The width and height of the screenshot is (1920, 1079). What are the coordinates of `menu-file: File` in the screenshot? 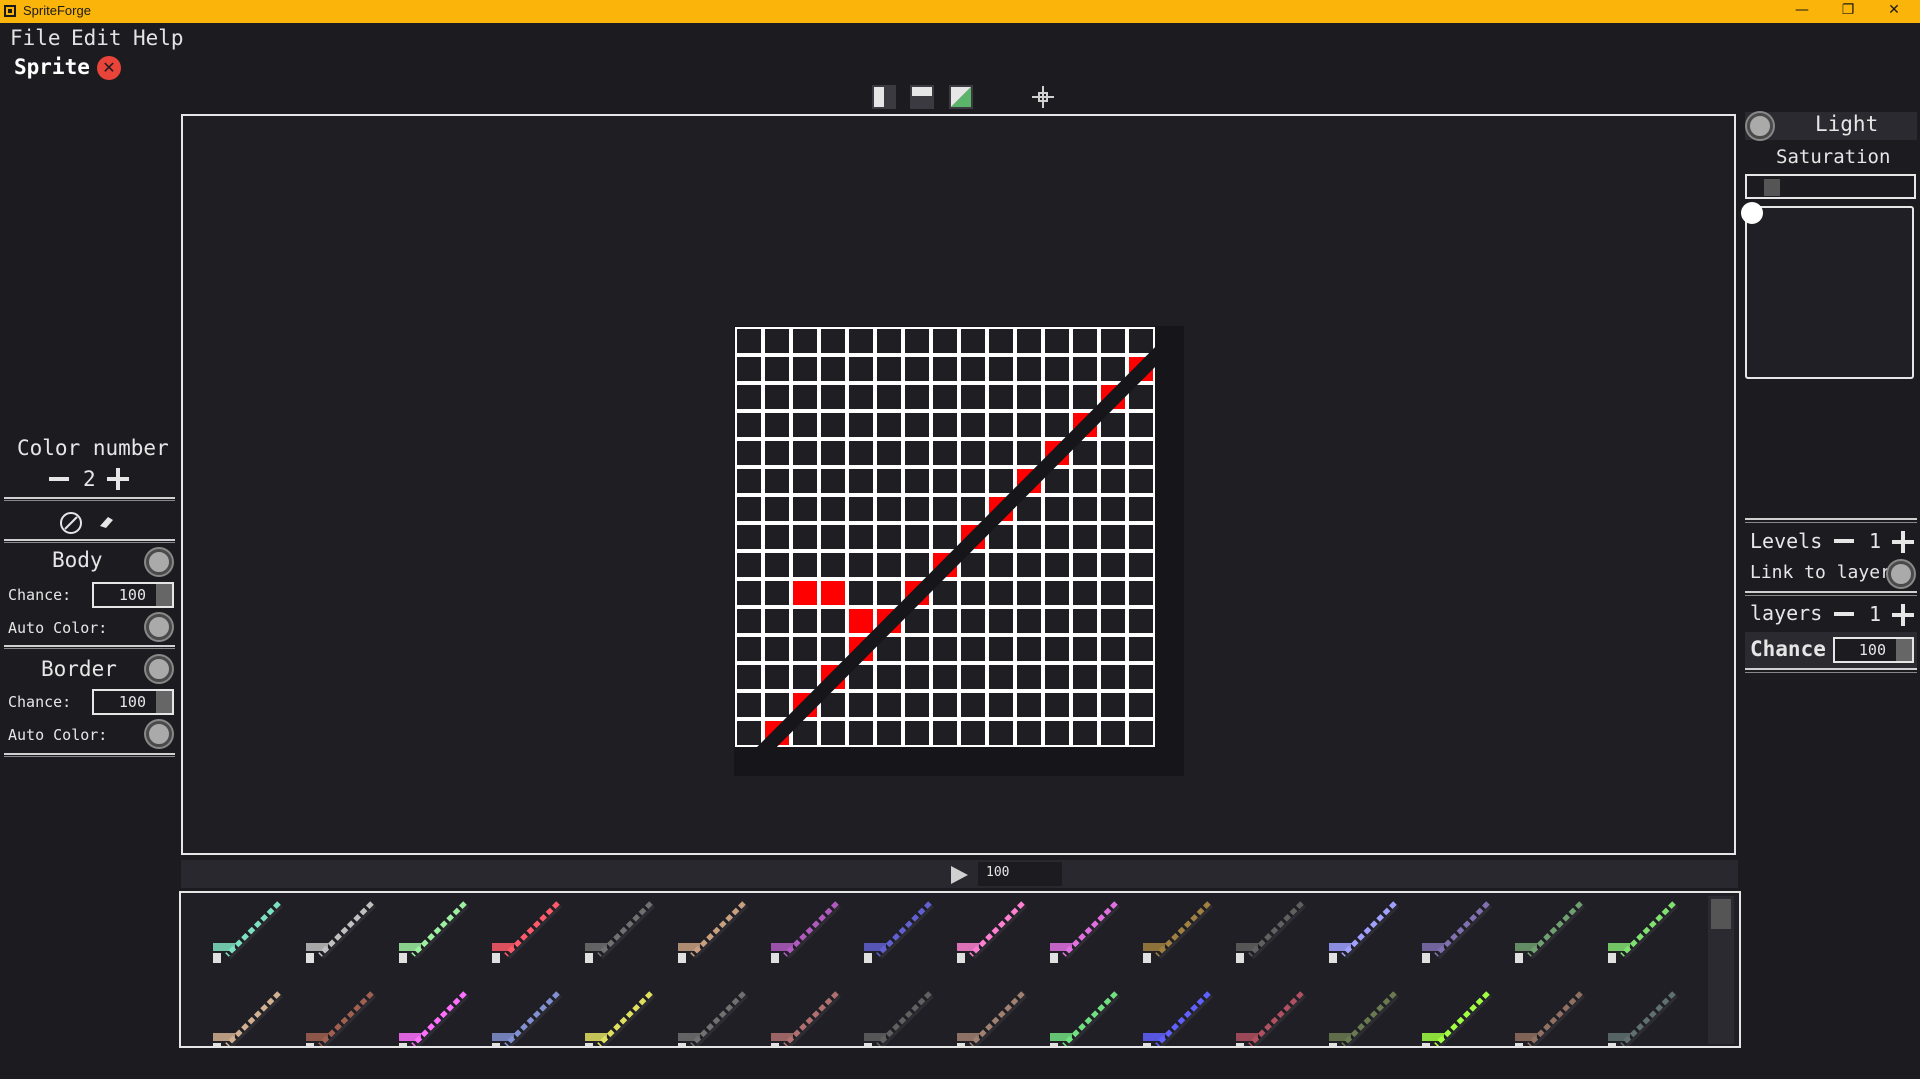 It's located at (35, 38).